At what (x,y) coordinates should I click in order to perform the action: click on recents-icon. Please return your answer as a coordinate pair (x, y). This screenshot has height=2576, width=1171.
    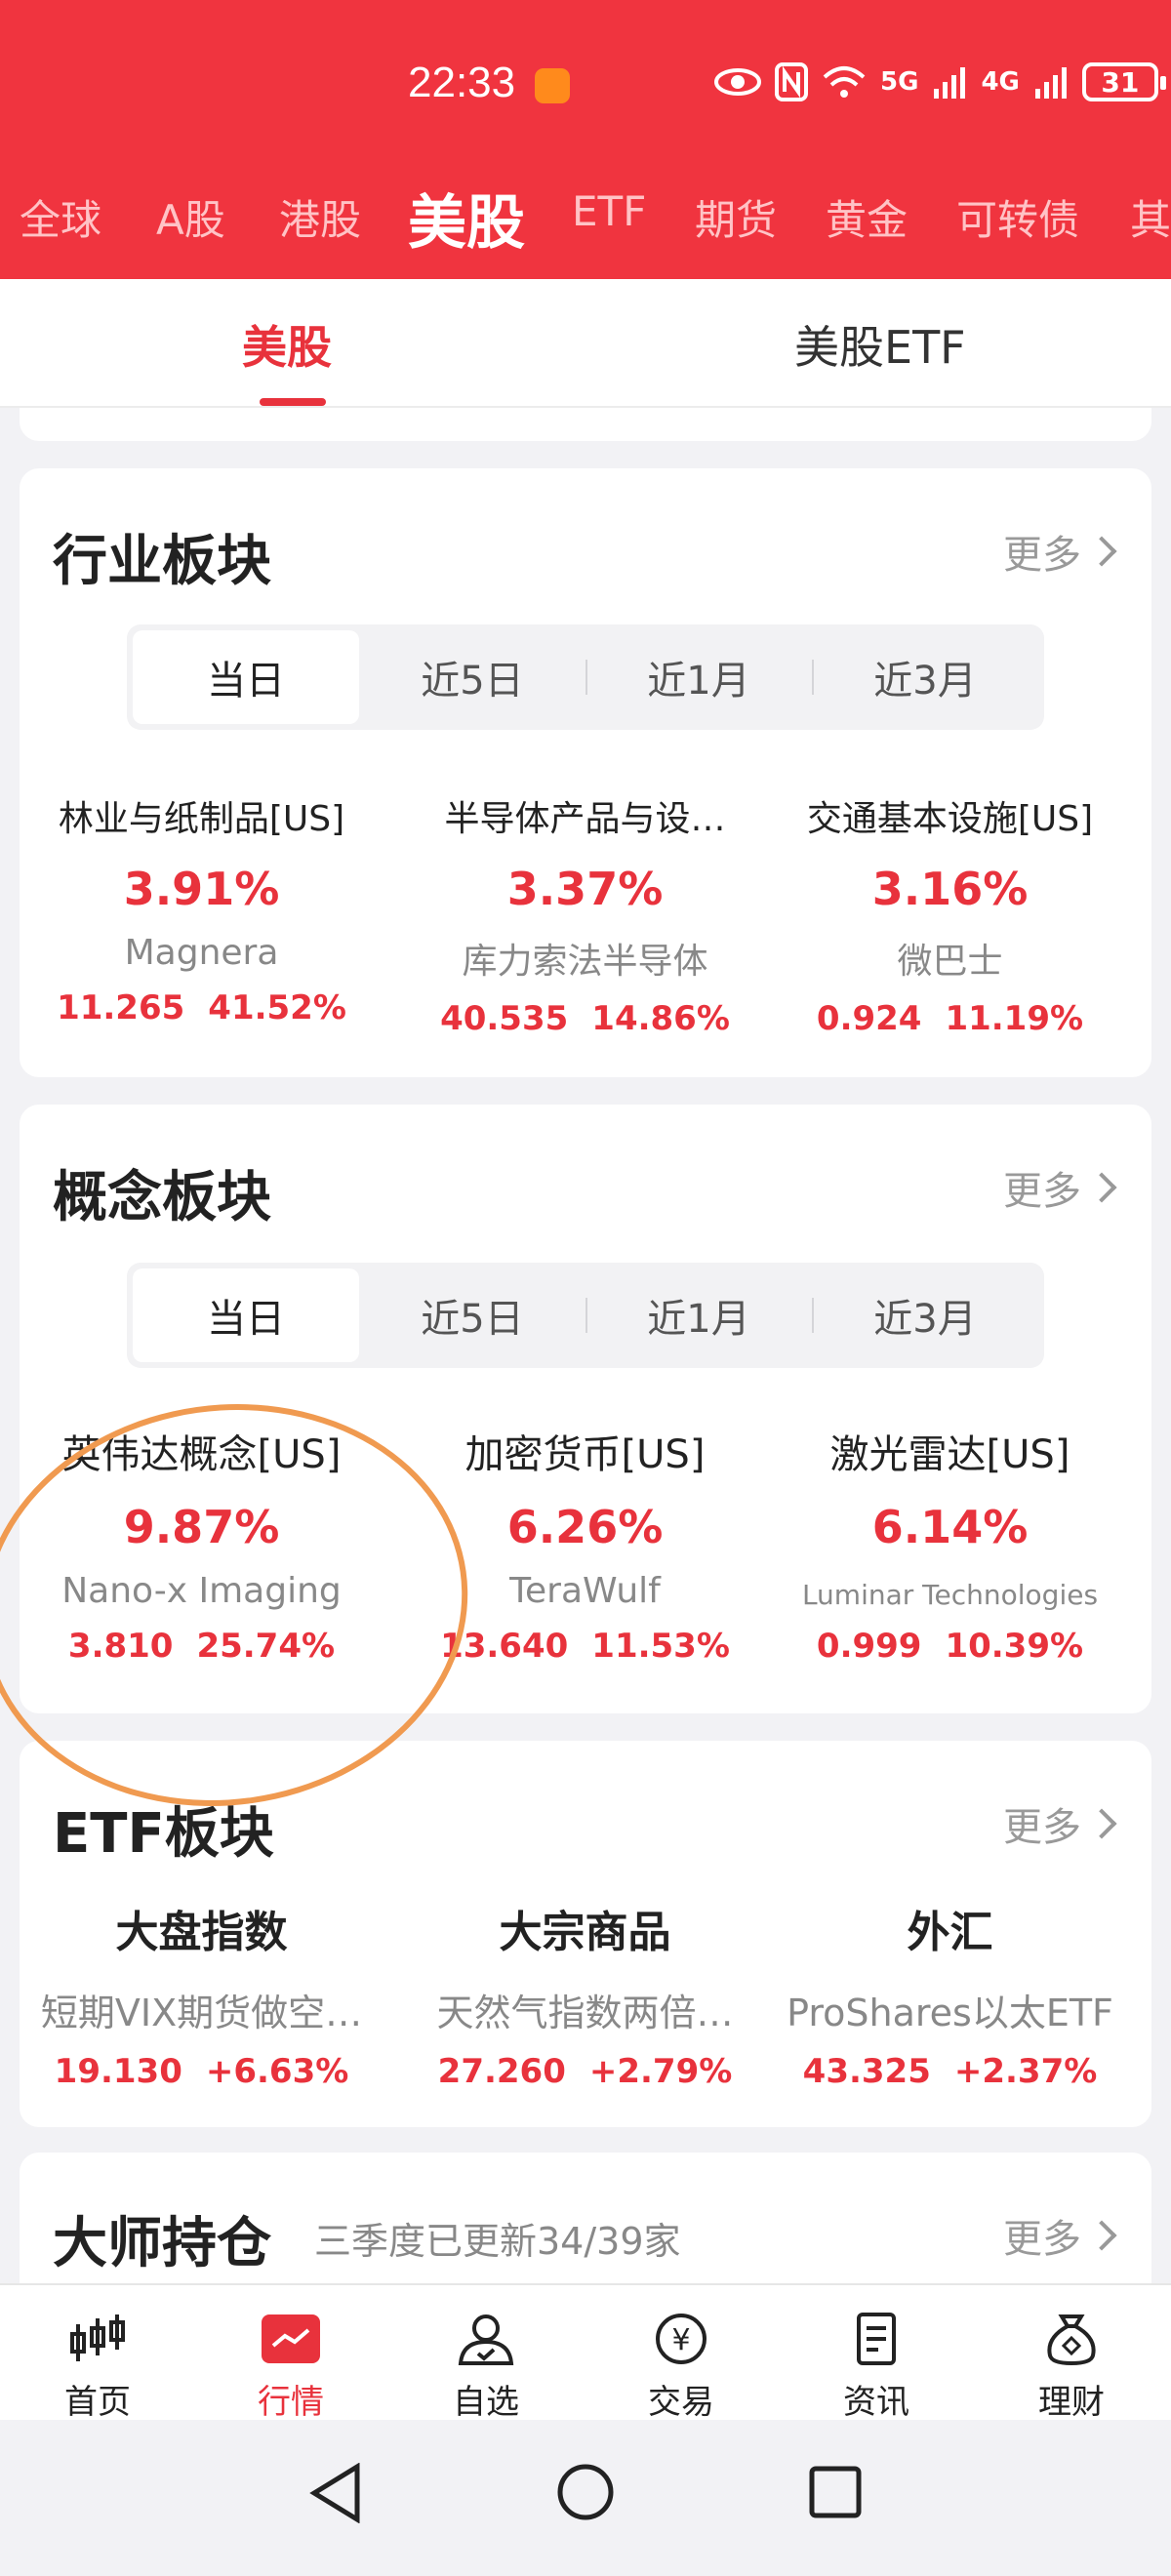
    Looking at the image, I should click on (835, 2492).